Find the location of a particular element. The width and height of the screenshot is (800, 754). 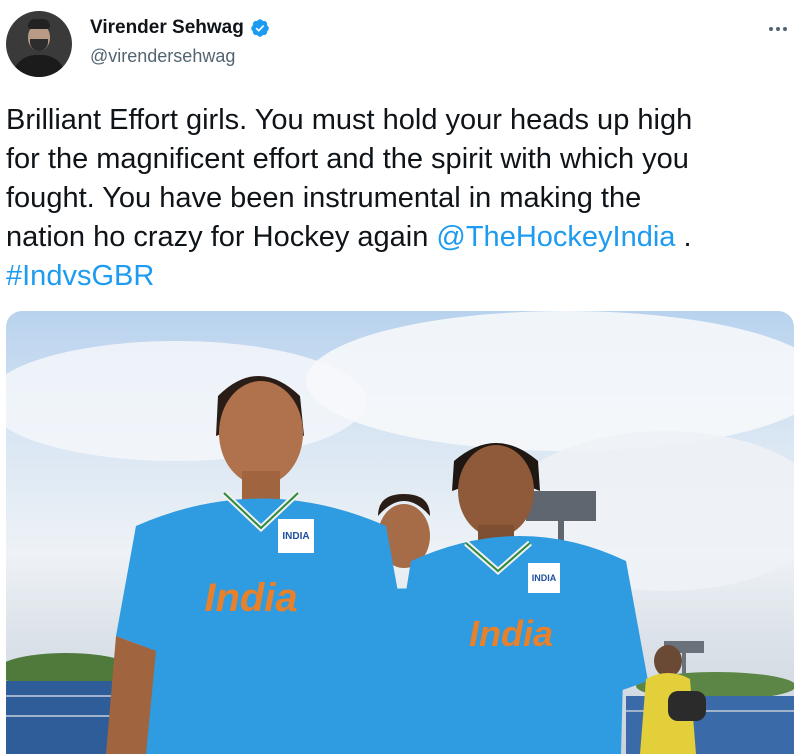

avatar is located at coordinates (39, 44).